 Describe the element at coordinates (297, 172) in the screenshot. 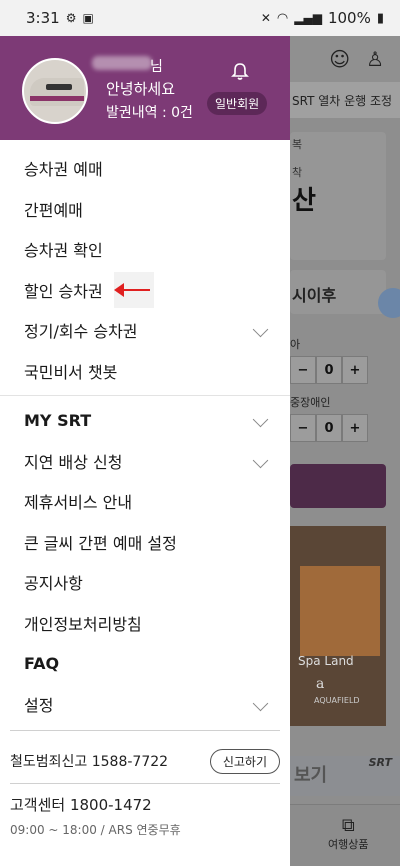

I see `arrival-label: 착` at that location.